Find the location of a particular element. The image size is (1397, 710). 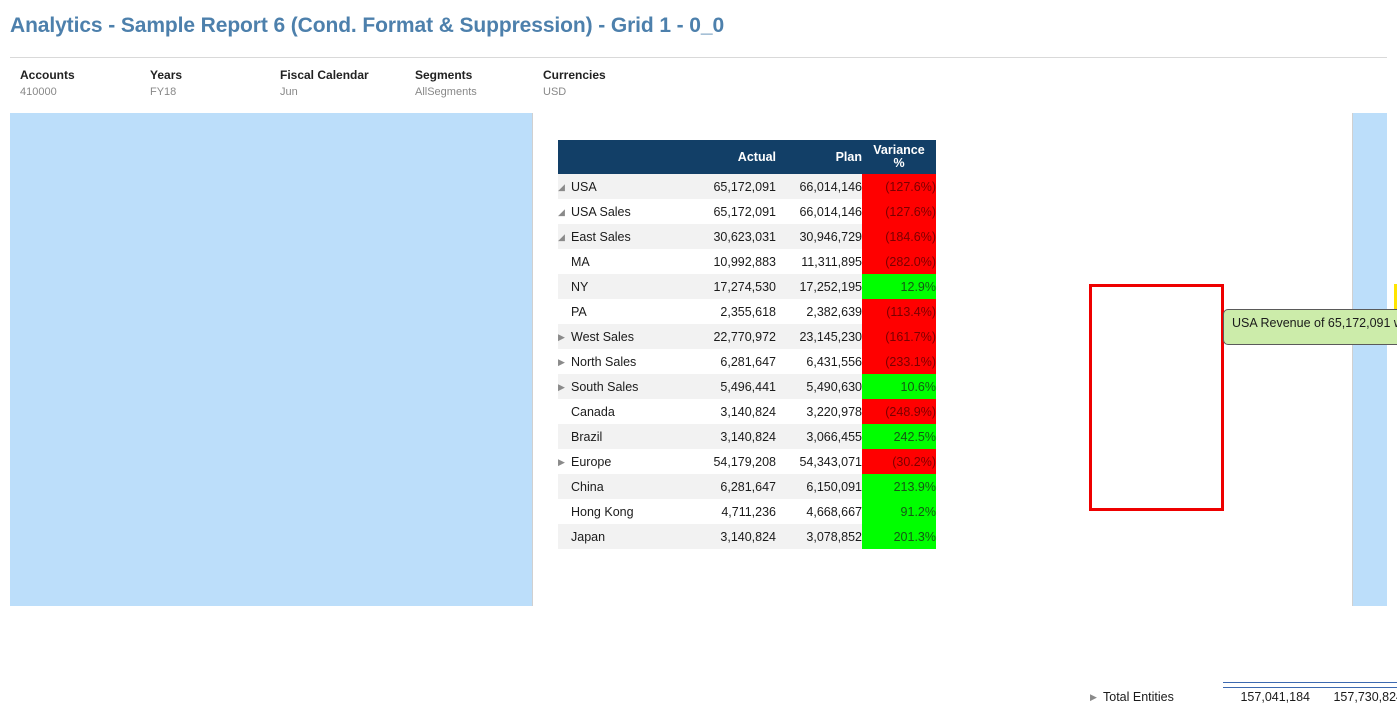

grid-row: ◢ USA Sales 65,172,091 66,014,146 (127.6%) is located at coordinates (747, 211).